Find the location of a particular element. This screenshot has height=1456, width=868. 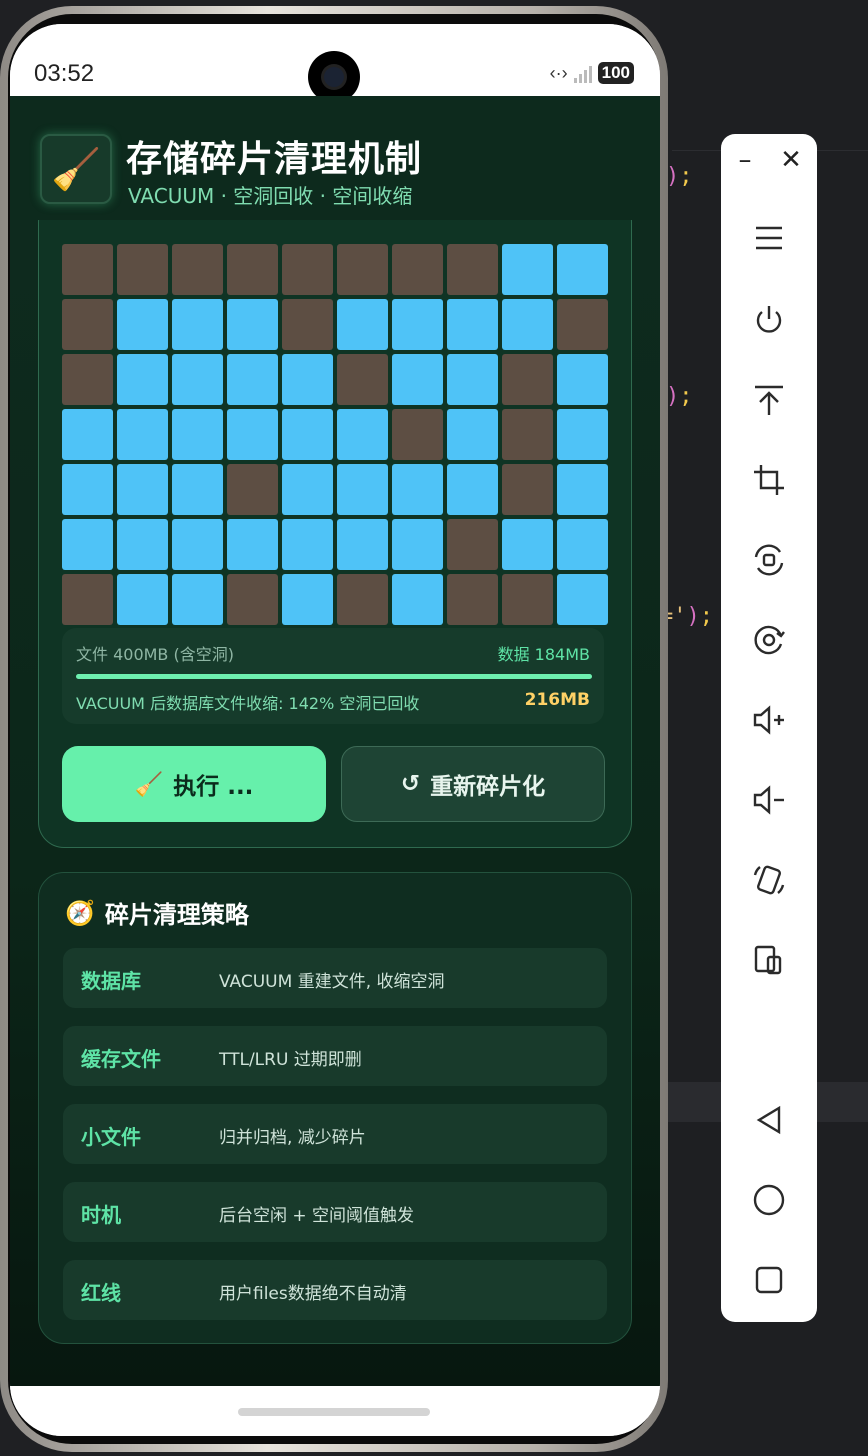

emulator-toolbar: – ✕ is located at coordinates (769, 728).